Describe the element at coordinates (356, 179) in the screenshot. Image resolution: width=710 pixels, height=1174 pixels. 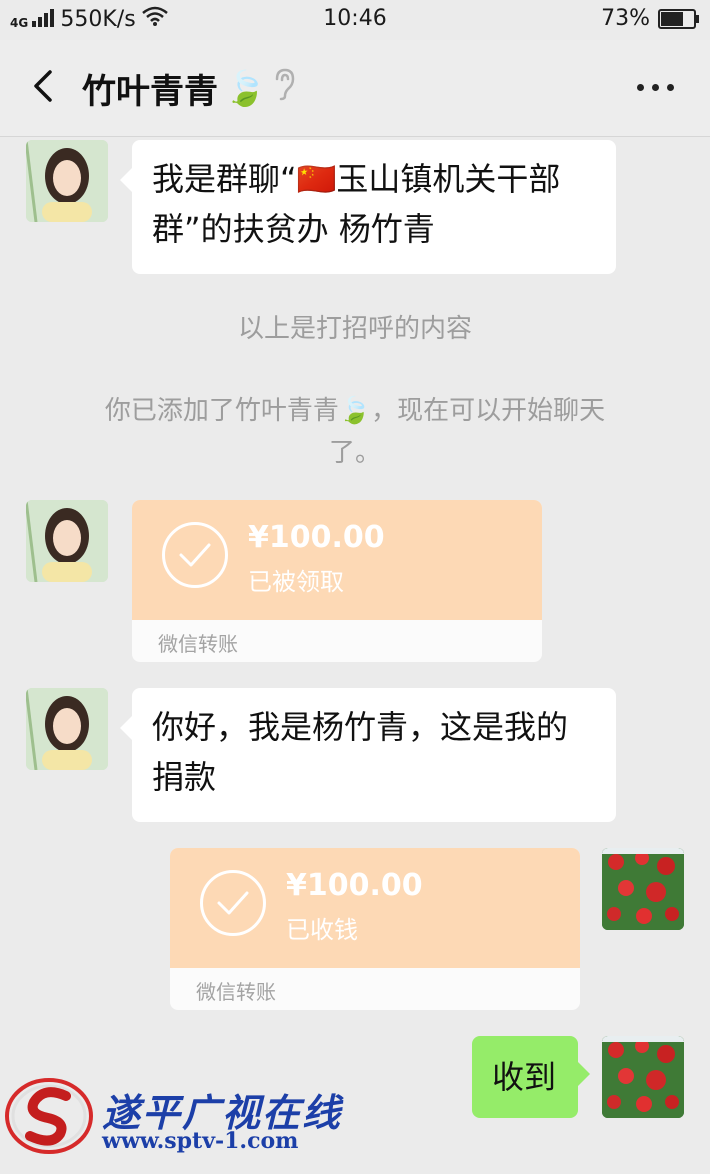
I see `message-text: 我是群聊“🇨🇳玉山镇机关干部` at that location.